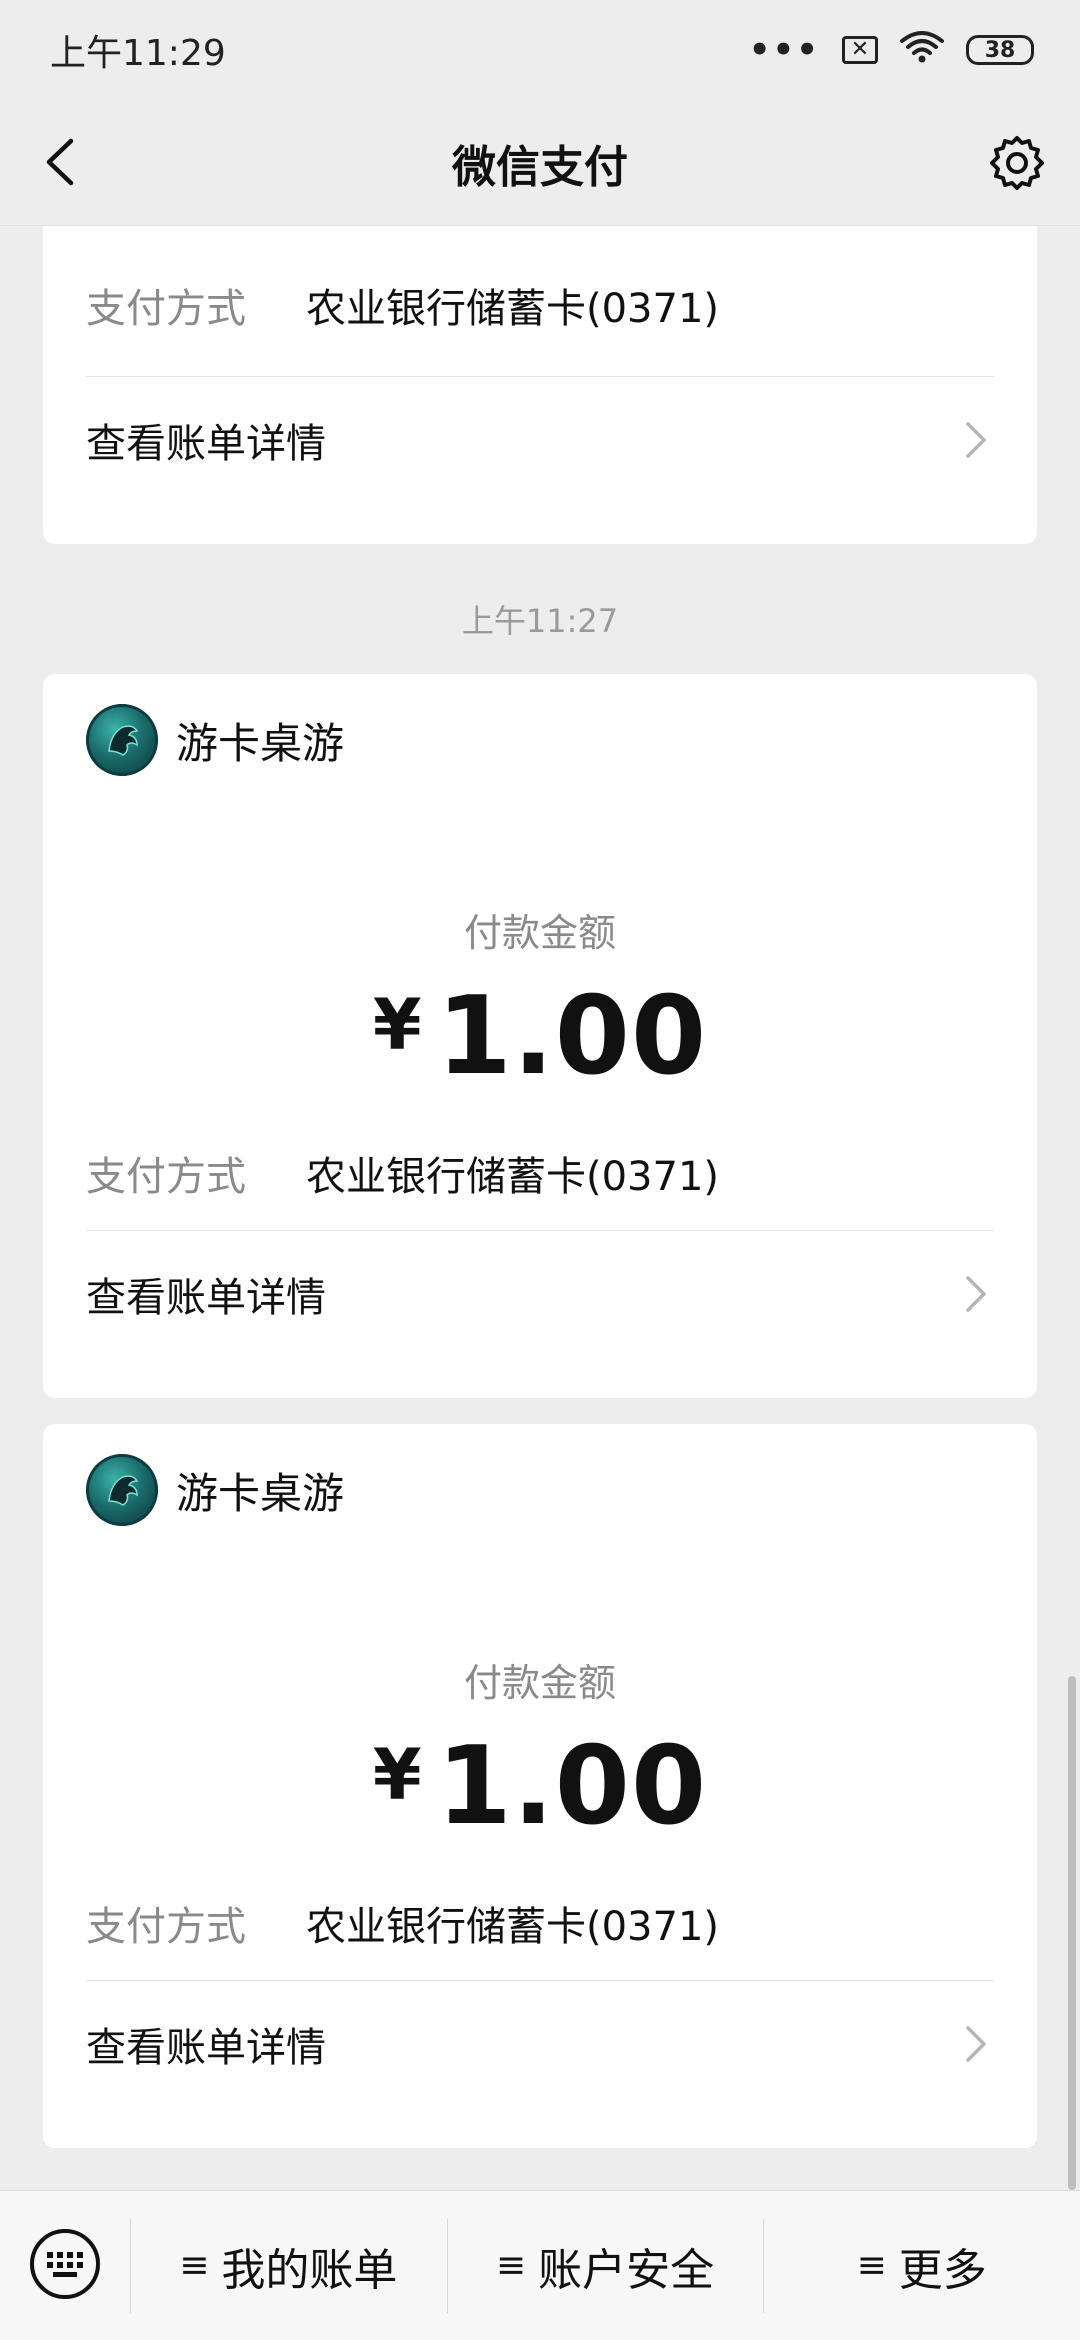 The image size is (1080, 2340). Describe the element at coordinates (540, 167) in the screenshot. I see `page-title: 微信支付` at that location.